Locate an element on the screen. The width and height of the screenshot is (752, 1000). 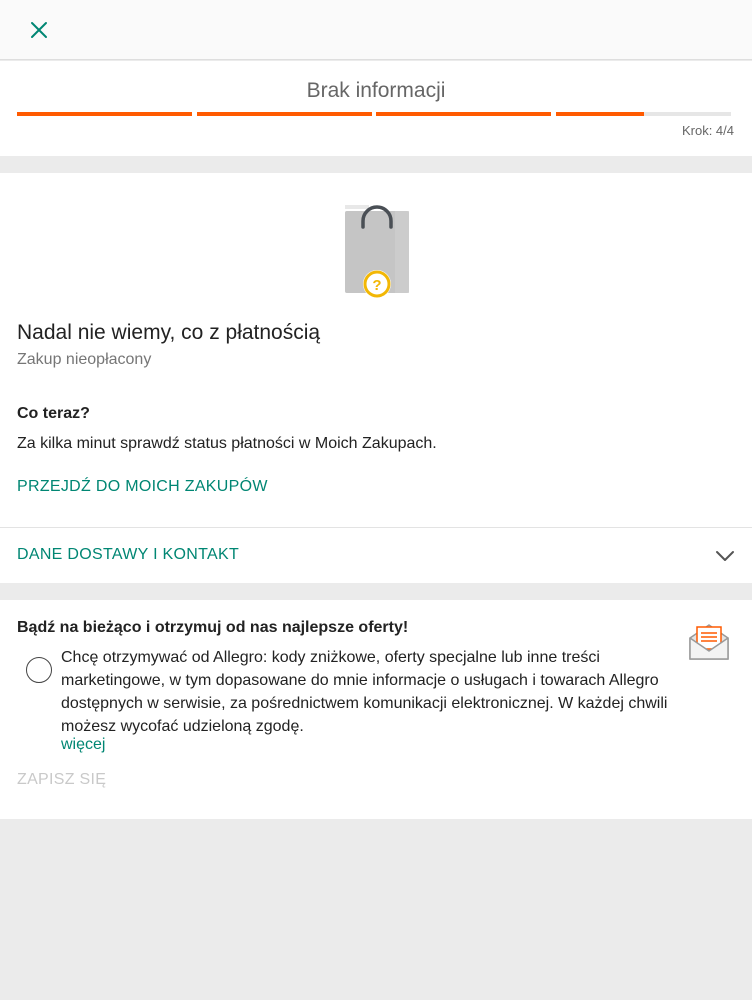
subscribe-button: ZAPISZ SIĘ is located at coordinates (61, 780).